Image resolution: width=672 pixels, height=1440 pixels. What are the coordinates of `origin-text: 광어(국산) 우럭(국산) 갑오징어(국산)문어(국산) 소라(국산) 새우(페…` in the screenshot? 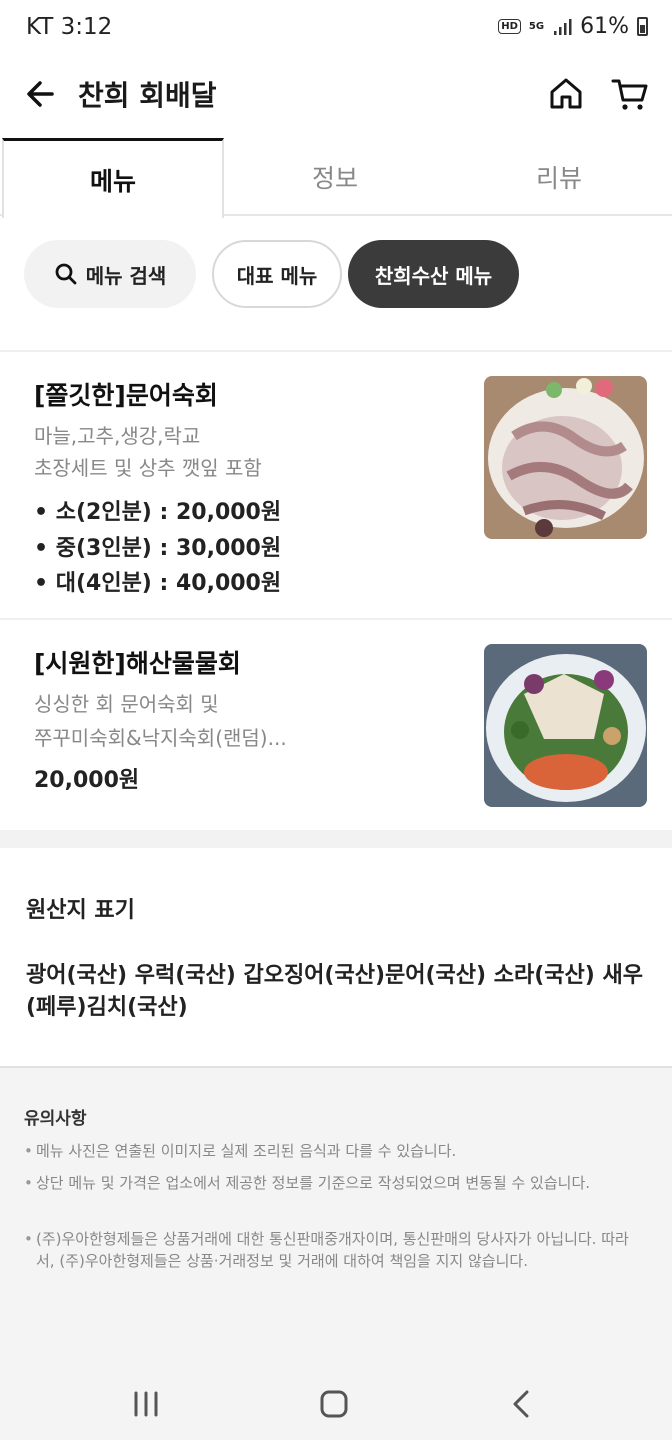 It's located at (334, 991).